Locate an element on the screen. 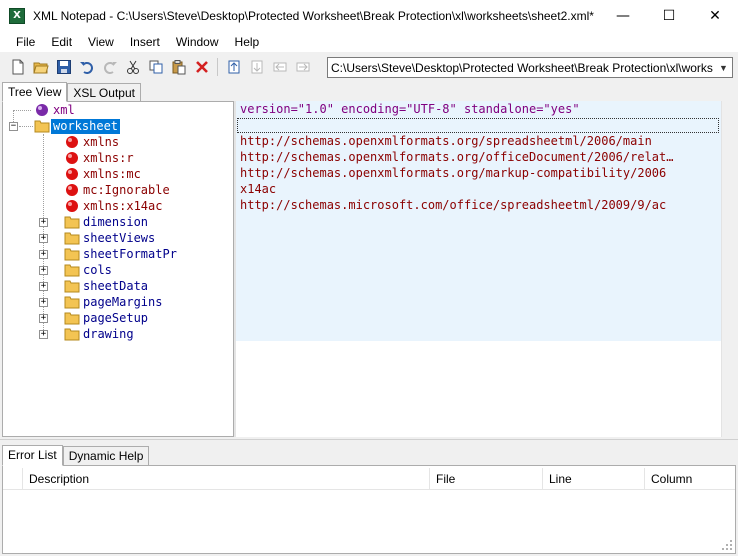 The height and width of the screenshot is (556, 738). nudge-up-button is located at coordinates (233, 67).